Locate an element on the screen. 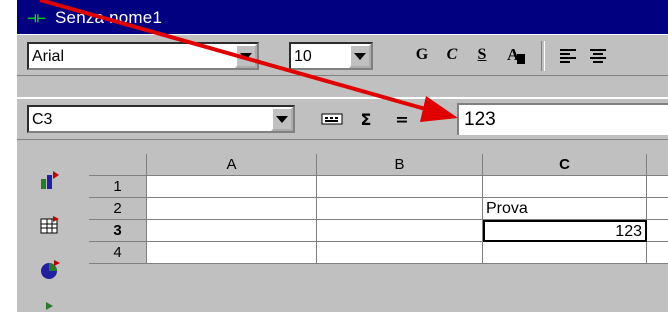 The image size is (668, 312). function-autopilot-button is located at coordinates (332, 119).